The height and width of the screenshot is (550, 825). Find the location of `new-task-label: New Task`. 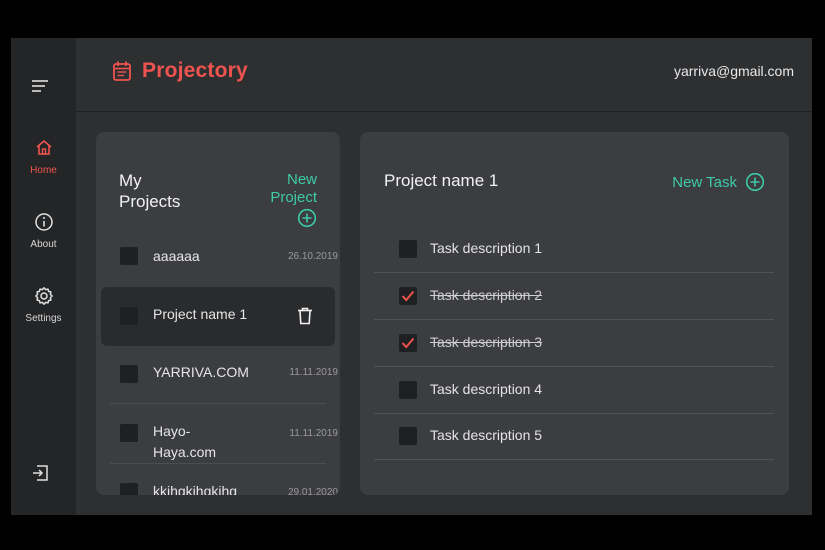

new-task-label: New Task is located at coordinates (704, 182).